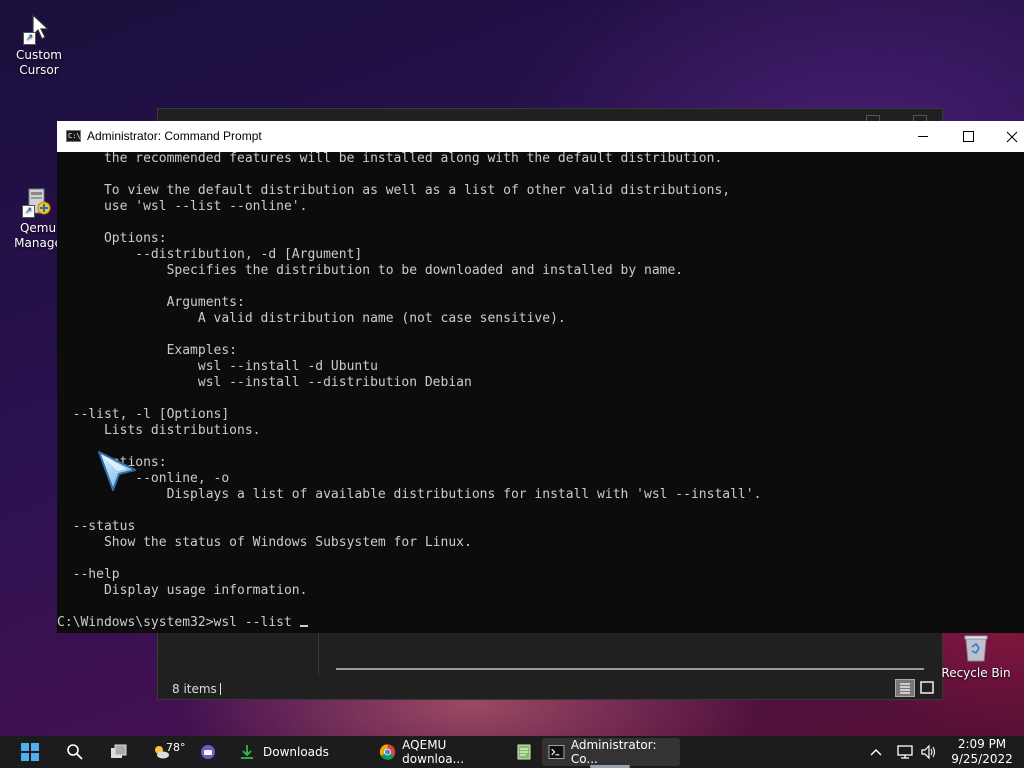 This screenshot has height=768, width=1024. Describe the element at coordinates (96, 526) in the screenshot. I see `console-line: --status` at that location.